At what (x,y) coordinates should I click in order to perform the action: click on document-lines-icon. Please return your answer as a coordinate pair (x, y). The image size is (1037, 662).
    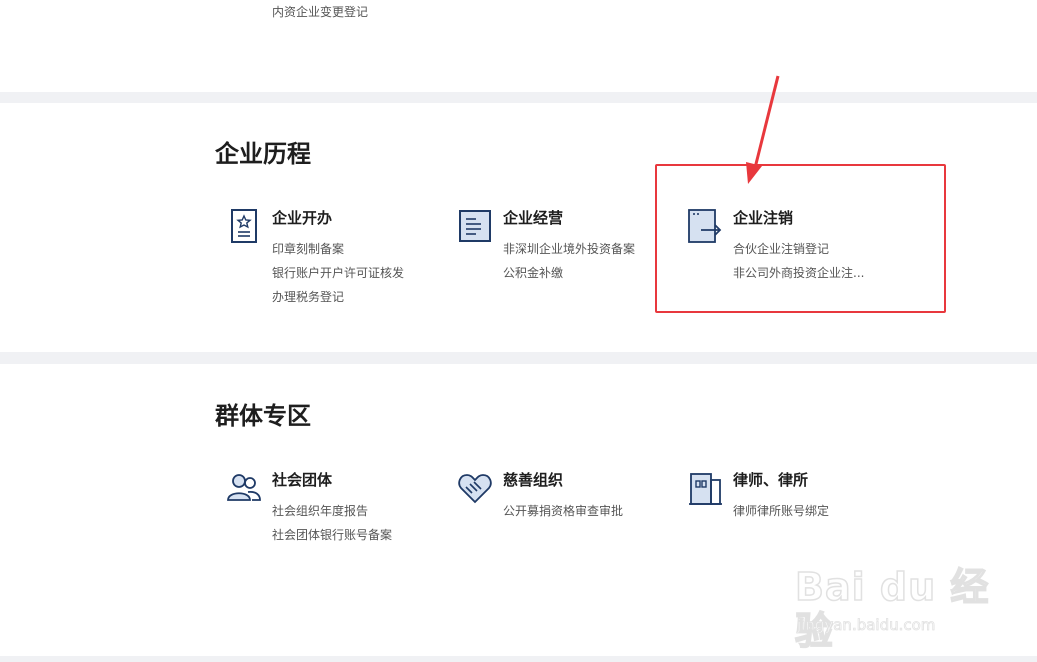
    Looking at the image, I should click on (475, 226).